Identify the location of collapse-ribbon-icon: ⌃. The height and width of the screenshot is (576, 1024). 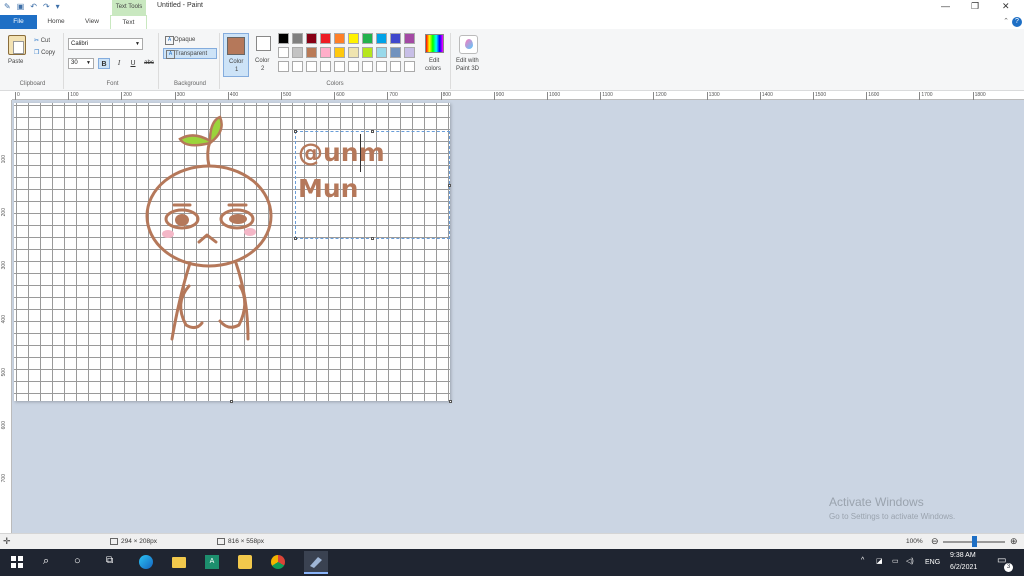
(1006, 21).